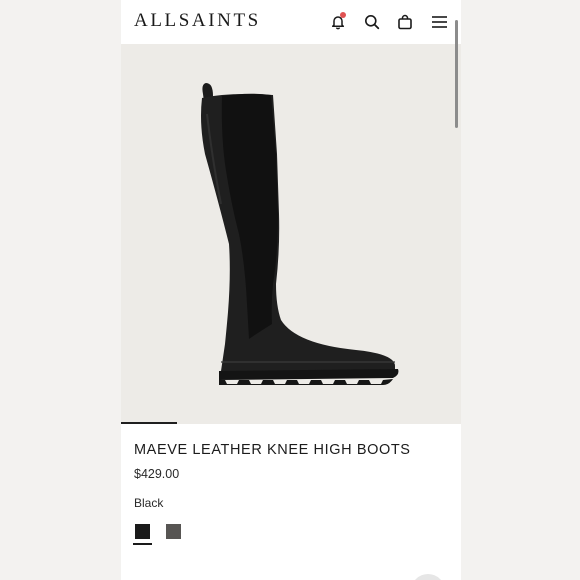 The height and width of the screenshot is (580, 580). What do you see at coordinates (439, 22) in the screenshot?
I see `hamburger-menu-icon` at bounding box center [439, 22].